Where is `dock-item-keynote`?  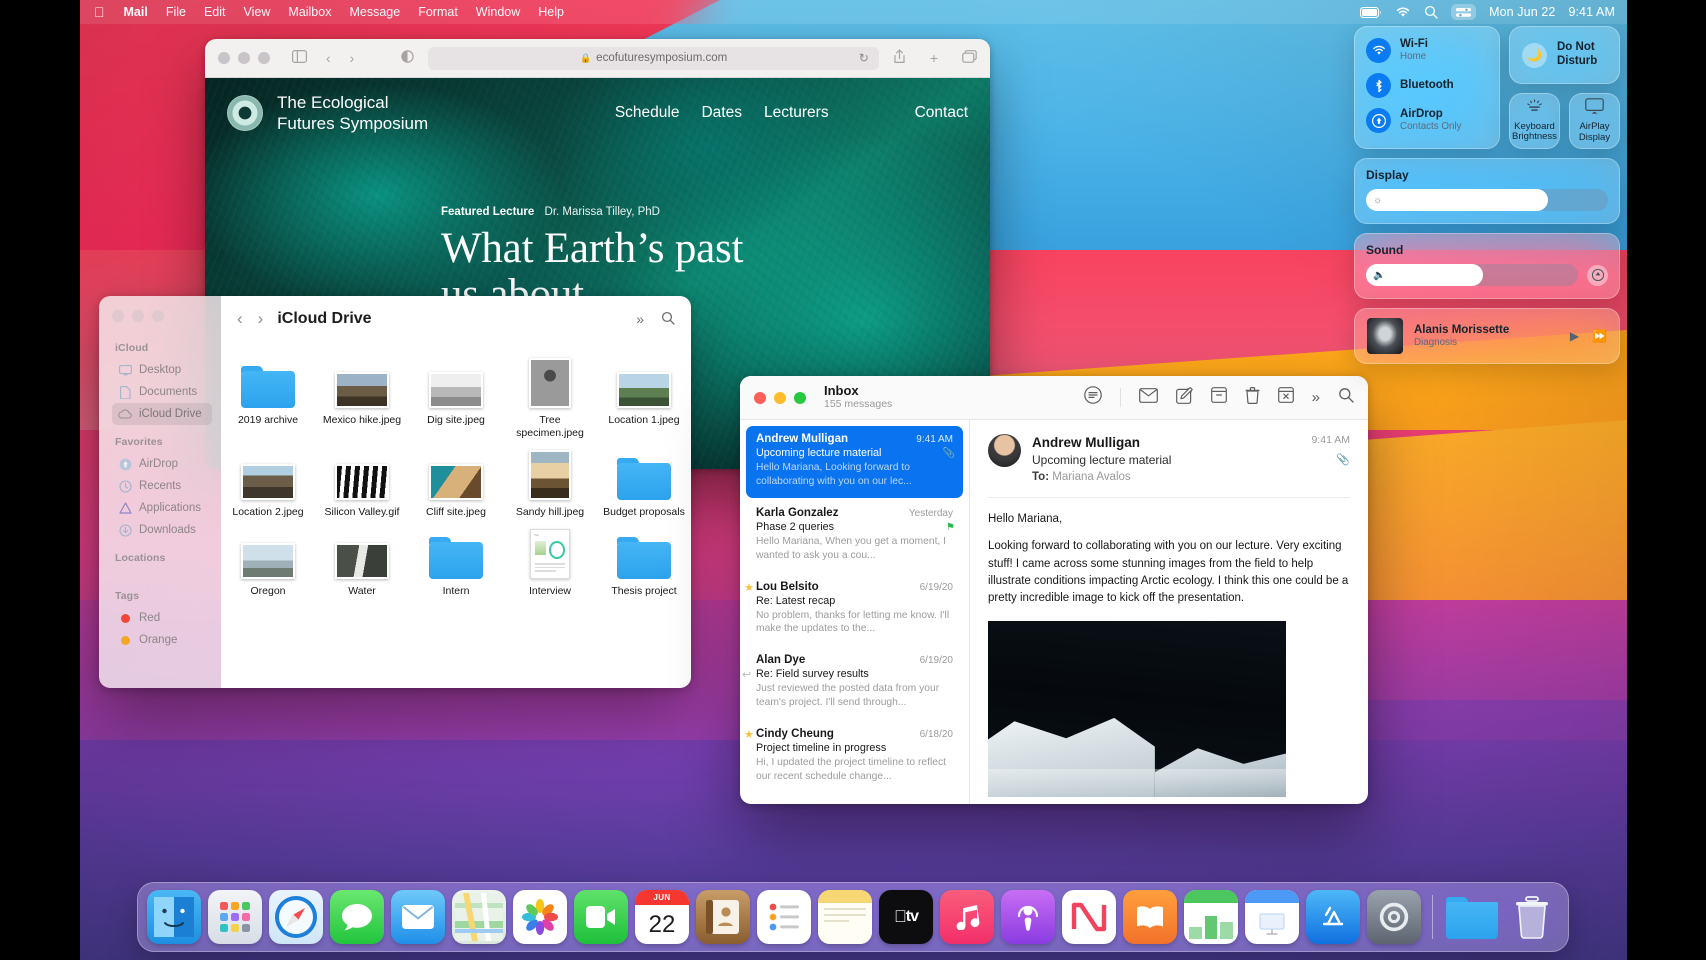 dock-item-keynote is located at coordinates (1272, 917).